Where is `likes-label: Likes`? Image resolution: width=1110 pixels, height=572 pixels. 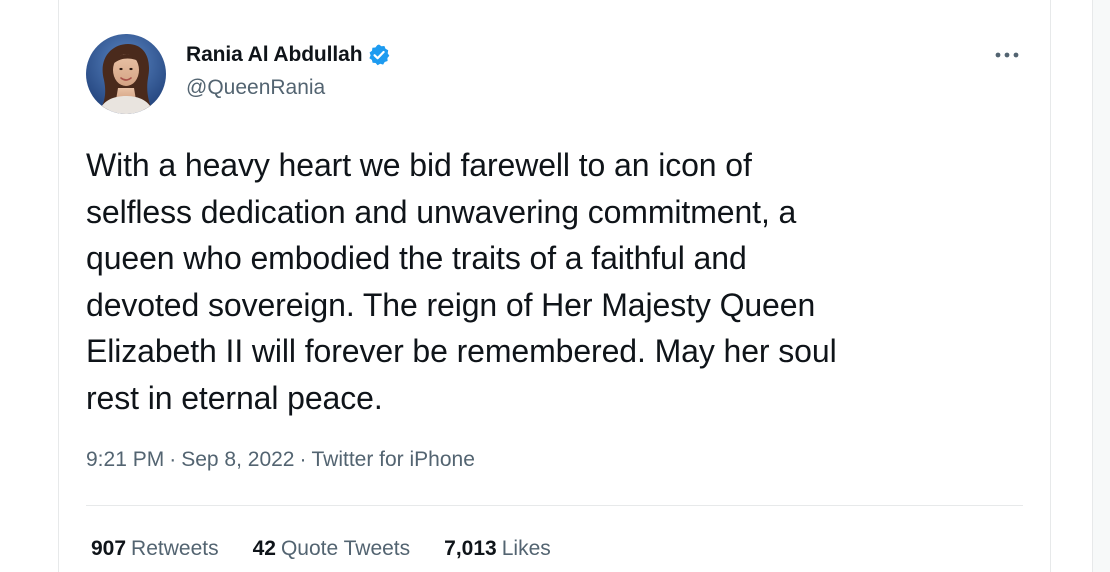
likes-label: Likes is located at coordinates (526, 548).